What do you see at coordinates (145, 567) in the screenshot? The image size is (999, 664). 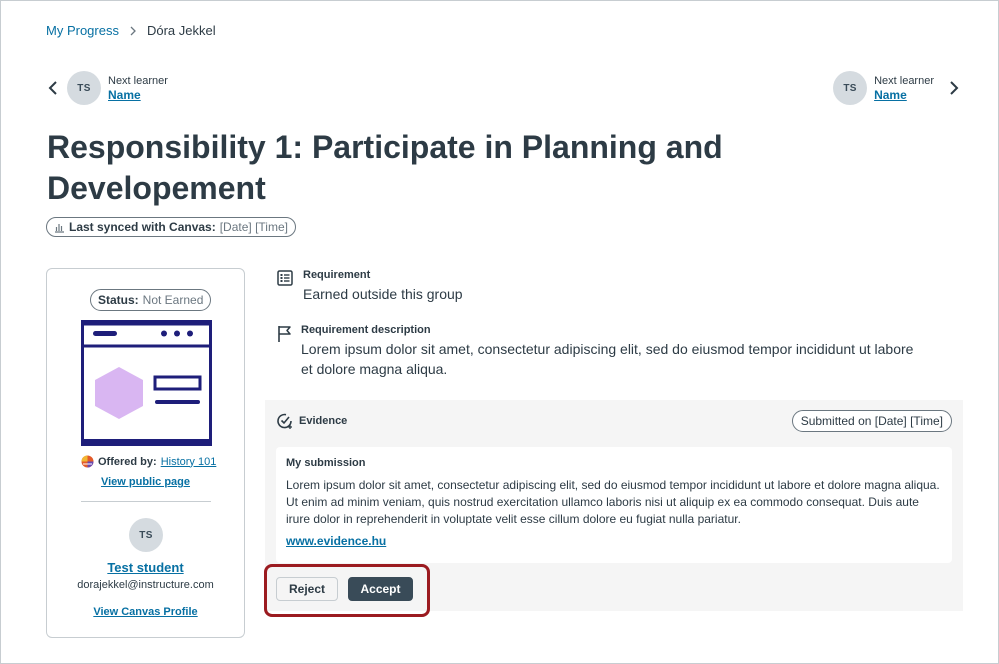 I see `student-name-link: Test student` at bounding box center [145, 567].